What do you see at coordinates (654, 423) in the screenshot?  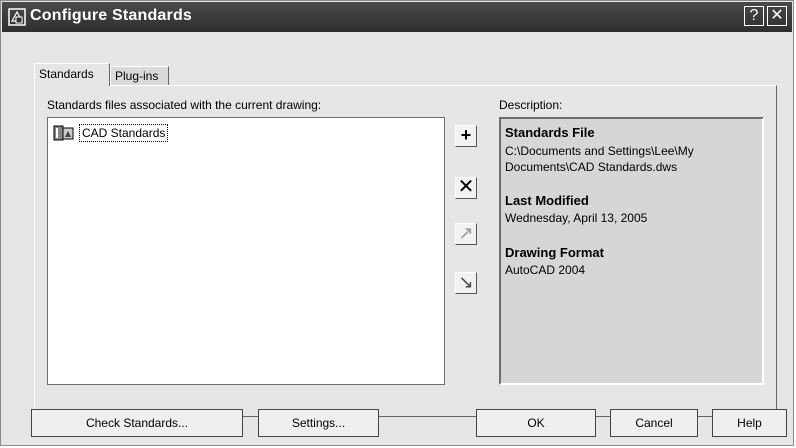 I see `cancel-button: Cancel` at bounding box center [654, 423].